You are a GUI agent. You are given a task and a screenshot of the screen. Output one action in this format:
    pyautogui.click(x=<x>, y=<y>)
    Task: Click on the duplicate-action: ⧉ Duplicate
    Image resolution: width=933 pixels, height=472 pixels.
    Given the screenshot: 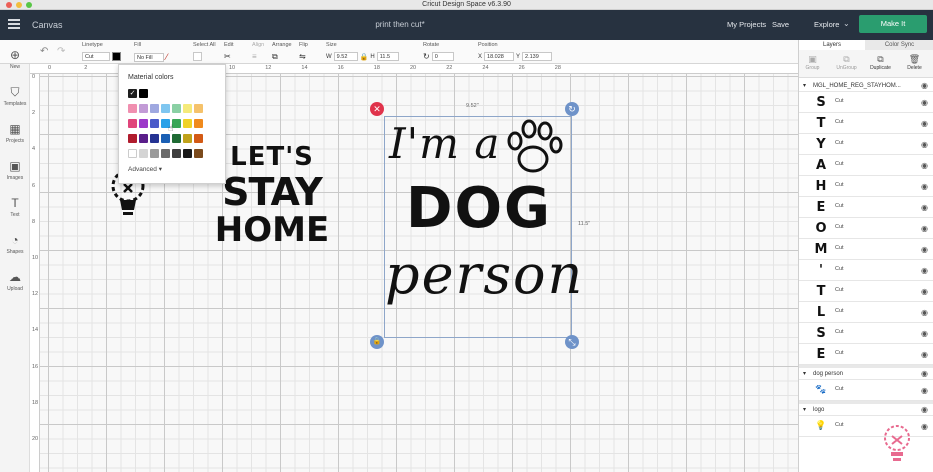 What is the action you would take?
    pyautogui.click(x=880, y=62)
    